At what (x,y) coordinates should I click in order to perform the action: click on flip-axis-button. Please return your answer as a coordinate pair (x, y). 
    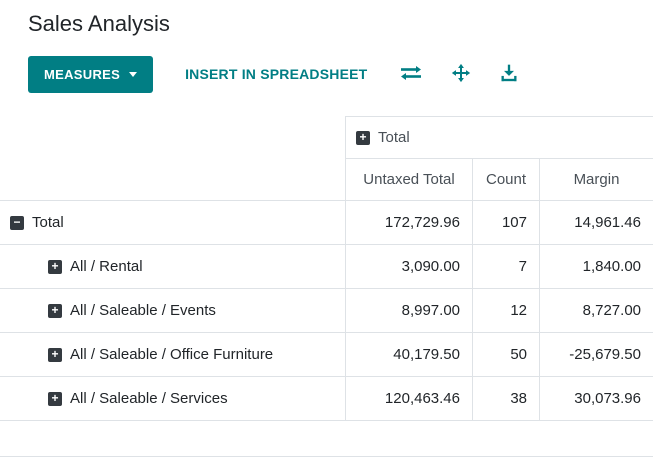
    Looking at the image, I should click on (411, 74).